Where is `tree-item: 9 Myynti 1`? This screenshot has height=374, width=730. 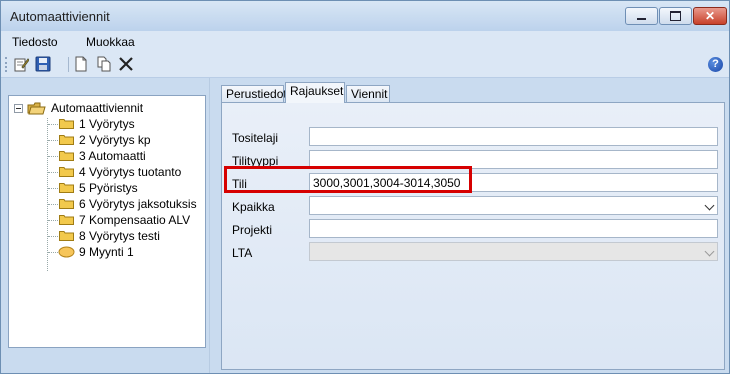
tree-item: 9 Myynti 1 is located at coordinates (123, 252).